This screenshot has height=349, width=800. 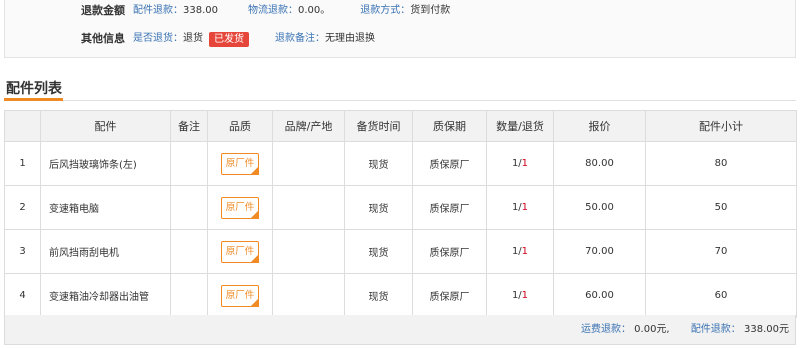 I want to click on header-index, so click(x=22, y=126).